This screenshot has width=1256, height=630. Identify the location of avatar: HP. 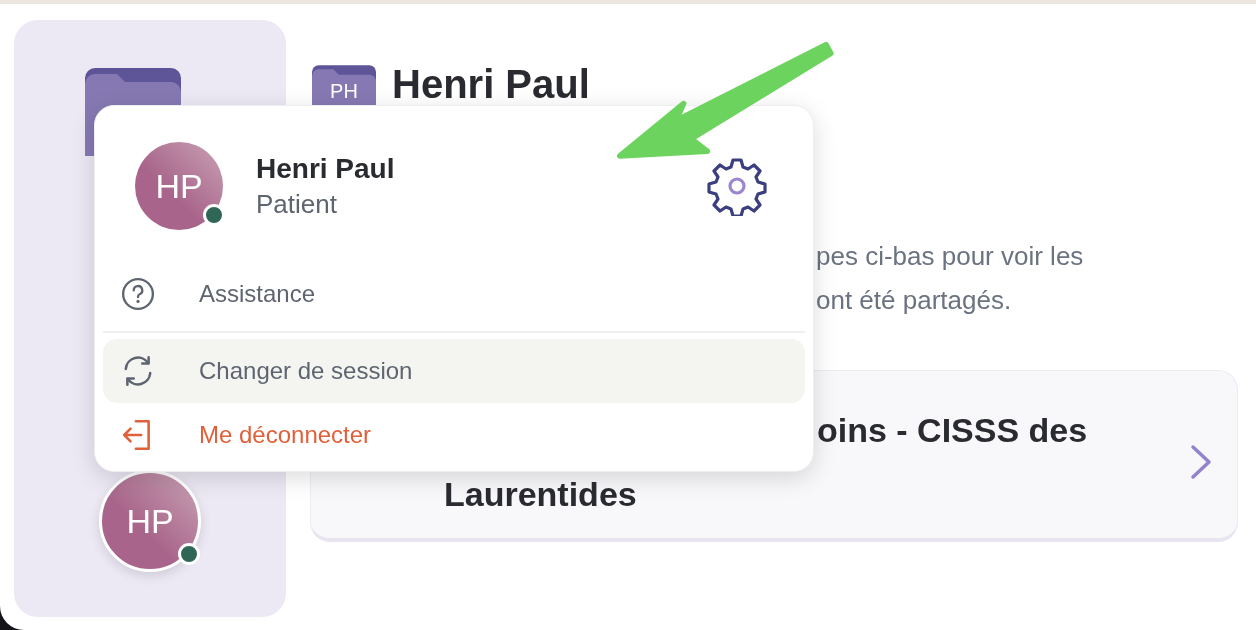
(179, 186).